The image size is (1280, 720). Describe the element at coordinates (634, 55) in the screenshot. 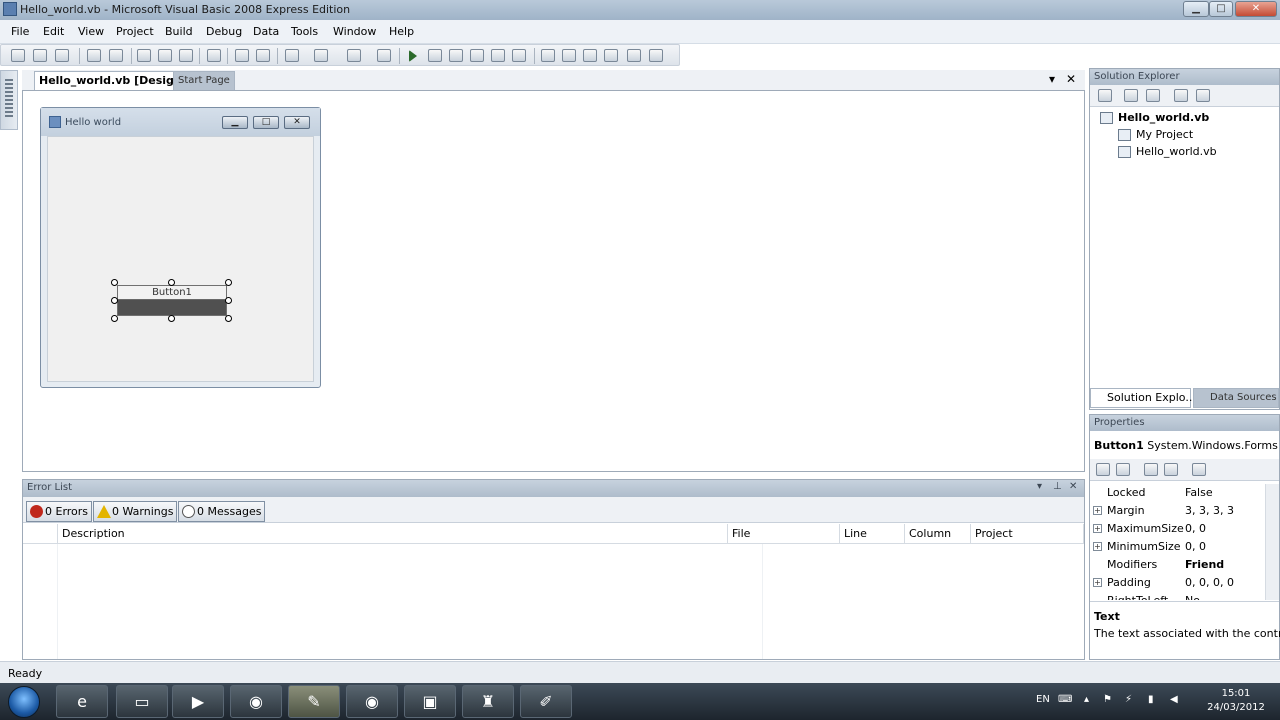

I see `start-page-icon` at that location.